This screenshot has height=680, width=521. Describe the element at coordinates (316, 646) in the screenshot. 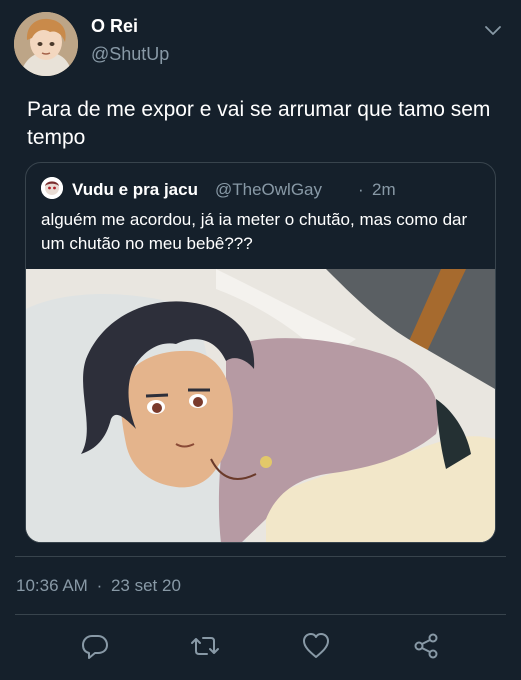

I see `like-icon` at that location.